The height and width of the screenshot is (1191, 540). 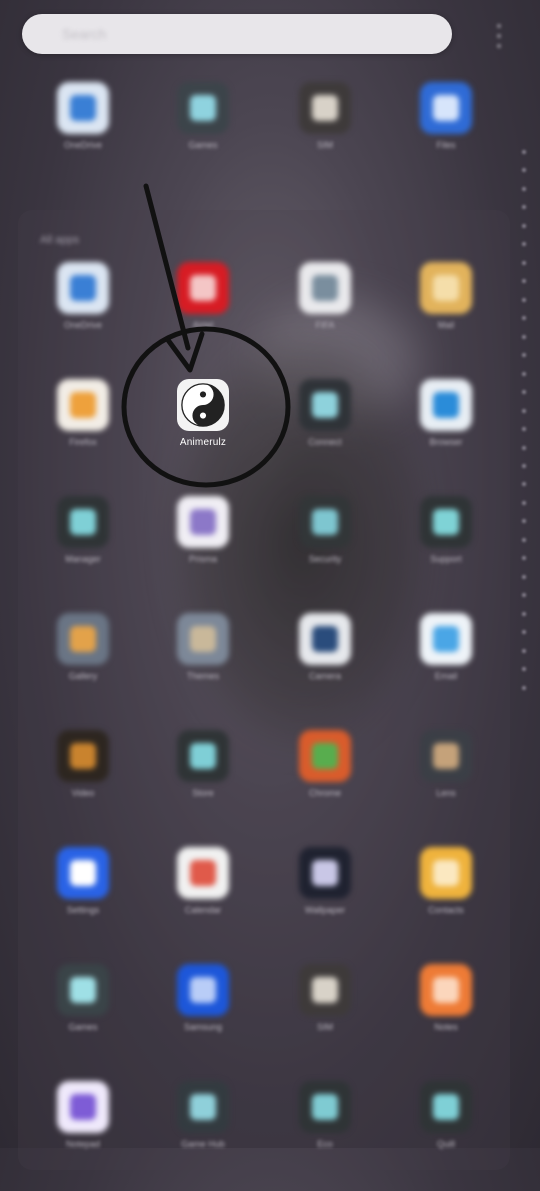 What do you see at coordinates (324, 676) in the screenshot?
I see `app-label: Camera` at bounding box center [324, 676].